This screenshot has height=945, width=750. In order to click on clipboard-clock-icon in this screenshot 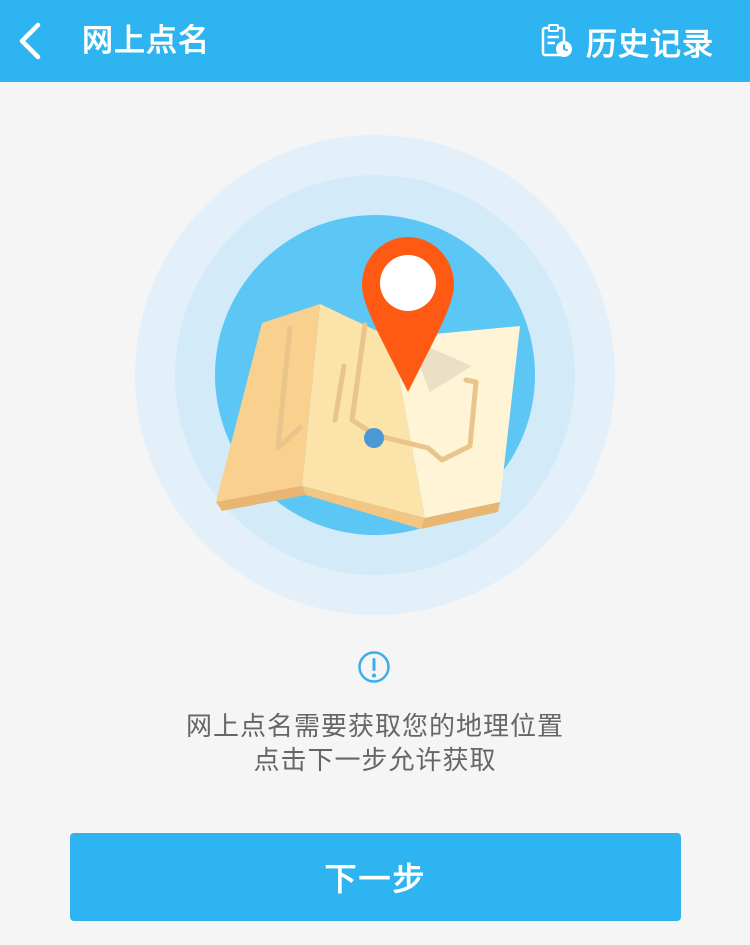, I will do `click(557, 41)`.